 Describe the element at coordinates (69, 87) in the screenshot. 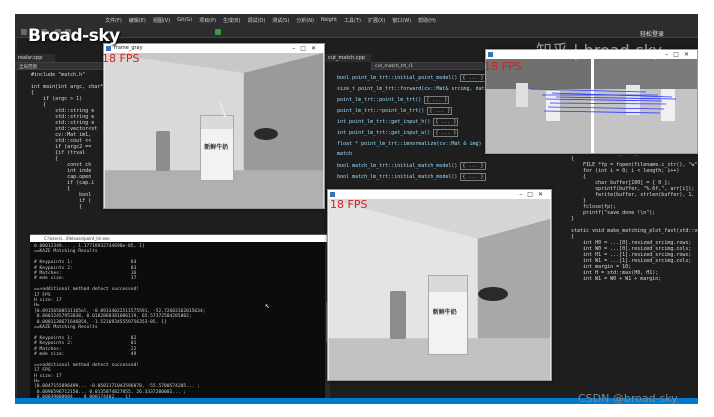

I see `code-line: int main(int argc, char**` at that location.